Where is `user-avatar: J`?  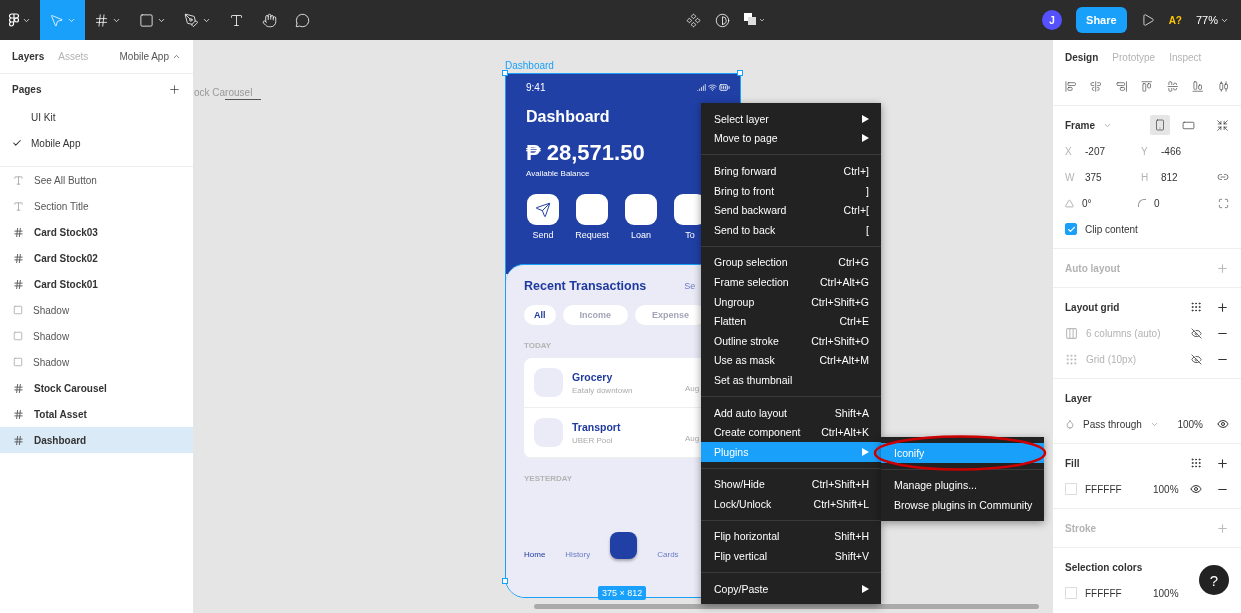 user-avatar: J is located at coordinates (1052, 20).